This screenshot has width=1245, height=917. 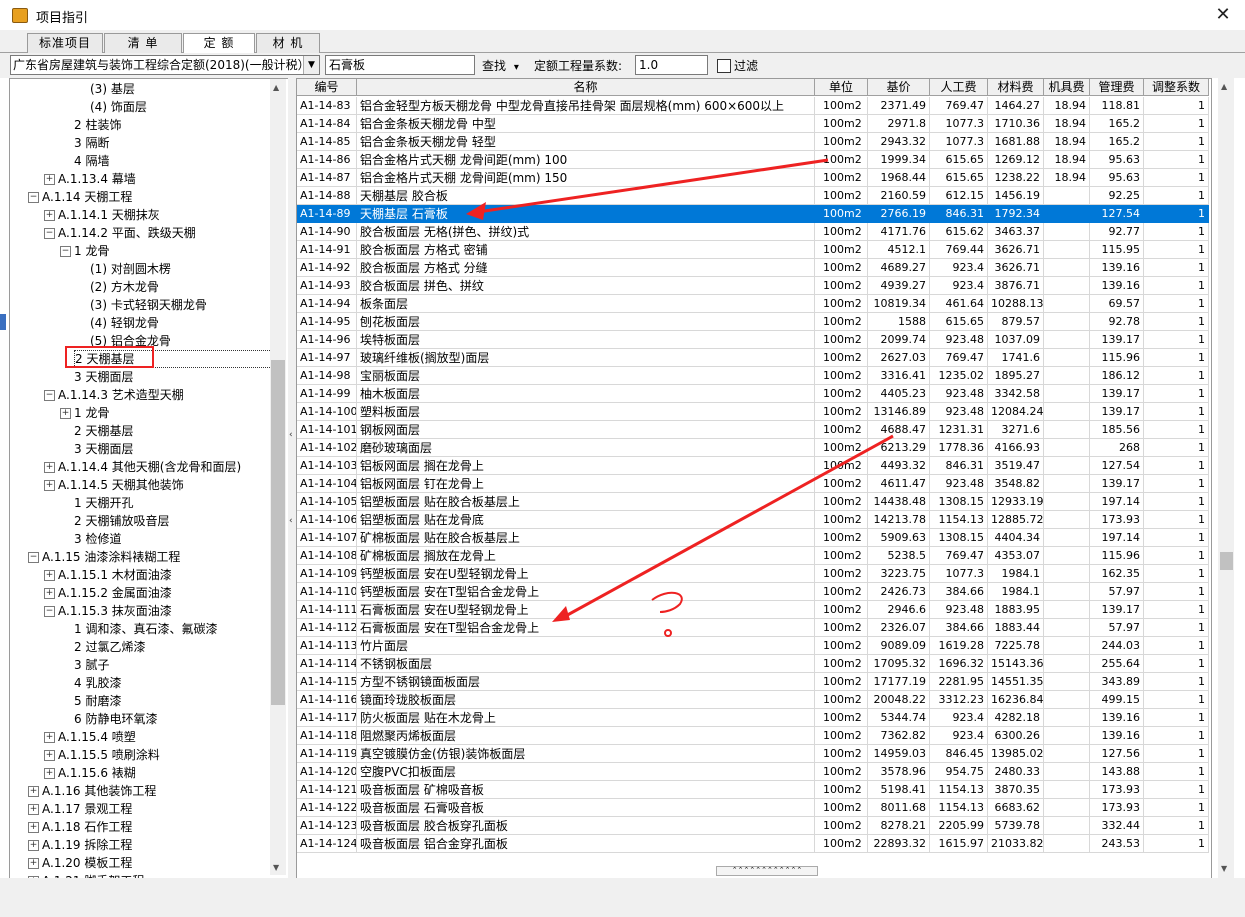 What do you see at coordinates (668, 633) in the screenshot?
I see `question-mark-dot` at bounding box center [668, 633].